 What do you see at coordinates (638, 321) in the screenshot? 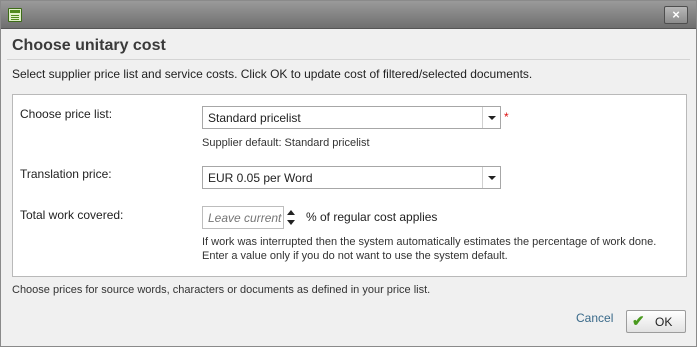
I see `check-icon: ✔` at bounding box center [638, 321].